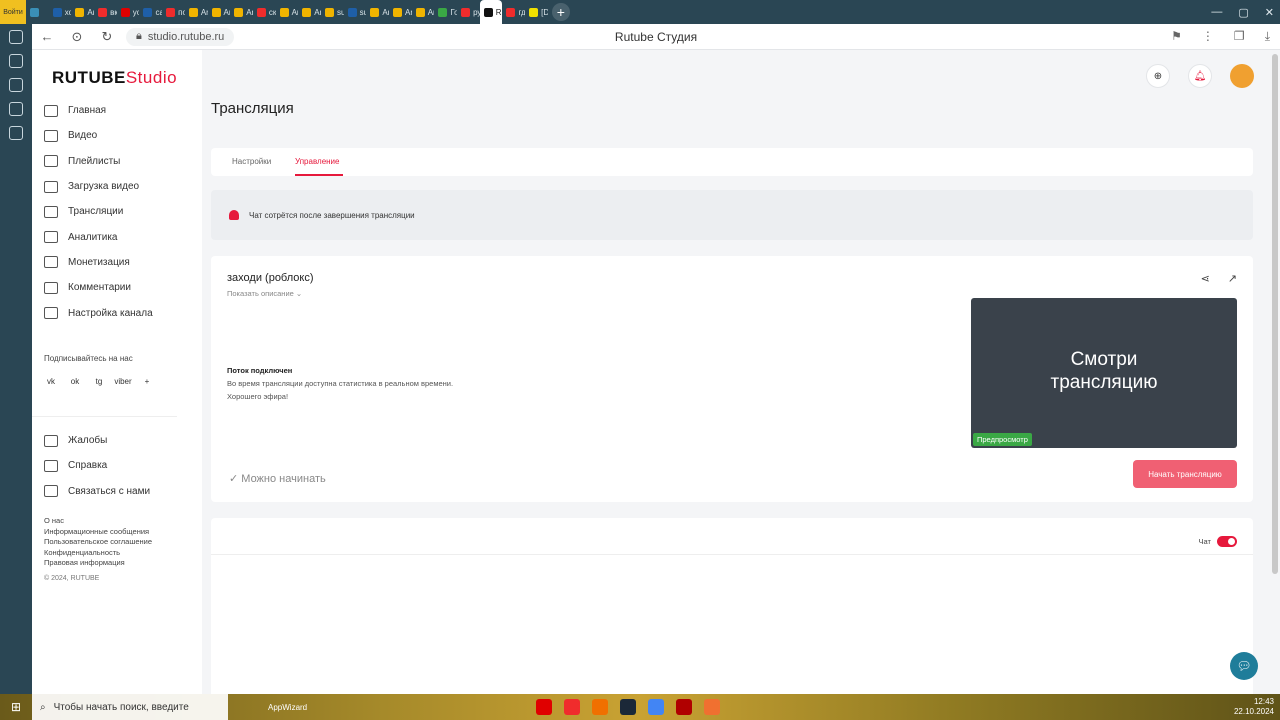 The width and height of the screenshot is (1280, 720). What do you see at coordinates (1232, 278) in the screenshot?
I see `external-link-icon: ↗` at bounding box center [1232, 278].